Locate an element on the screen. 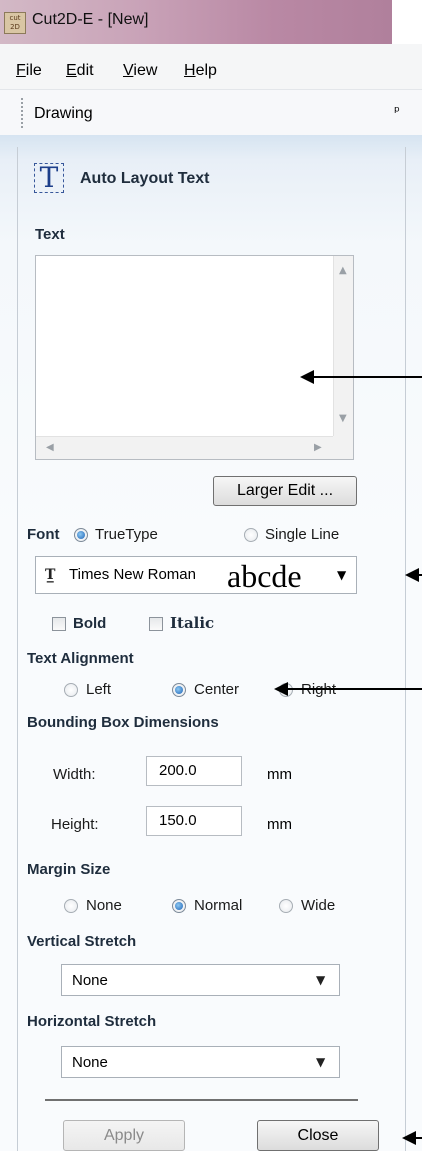 The height and width of the screenshot is (1151, 422). menu-edit: Edit is located at coordinates (80, 71).